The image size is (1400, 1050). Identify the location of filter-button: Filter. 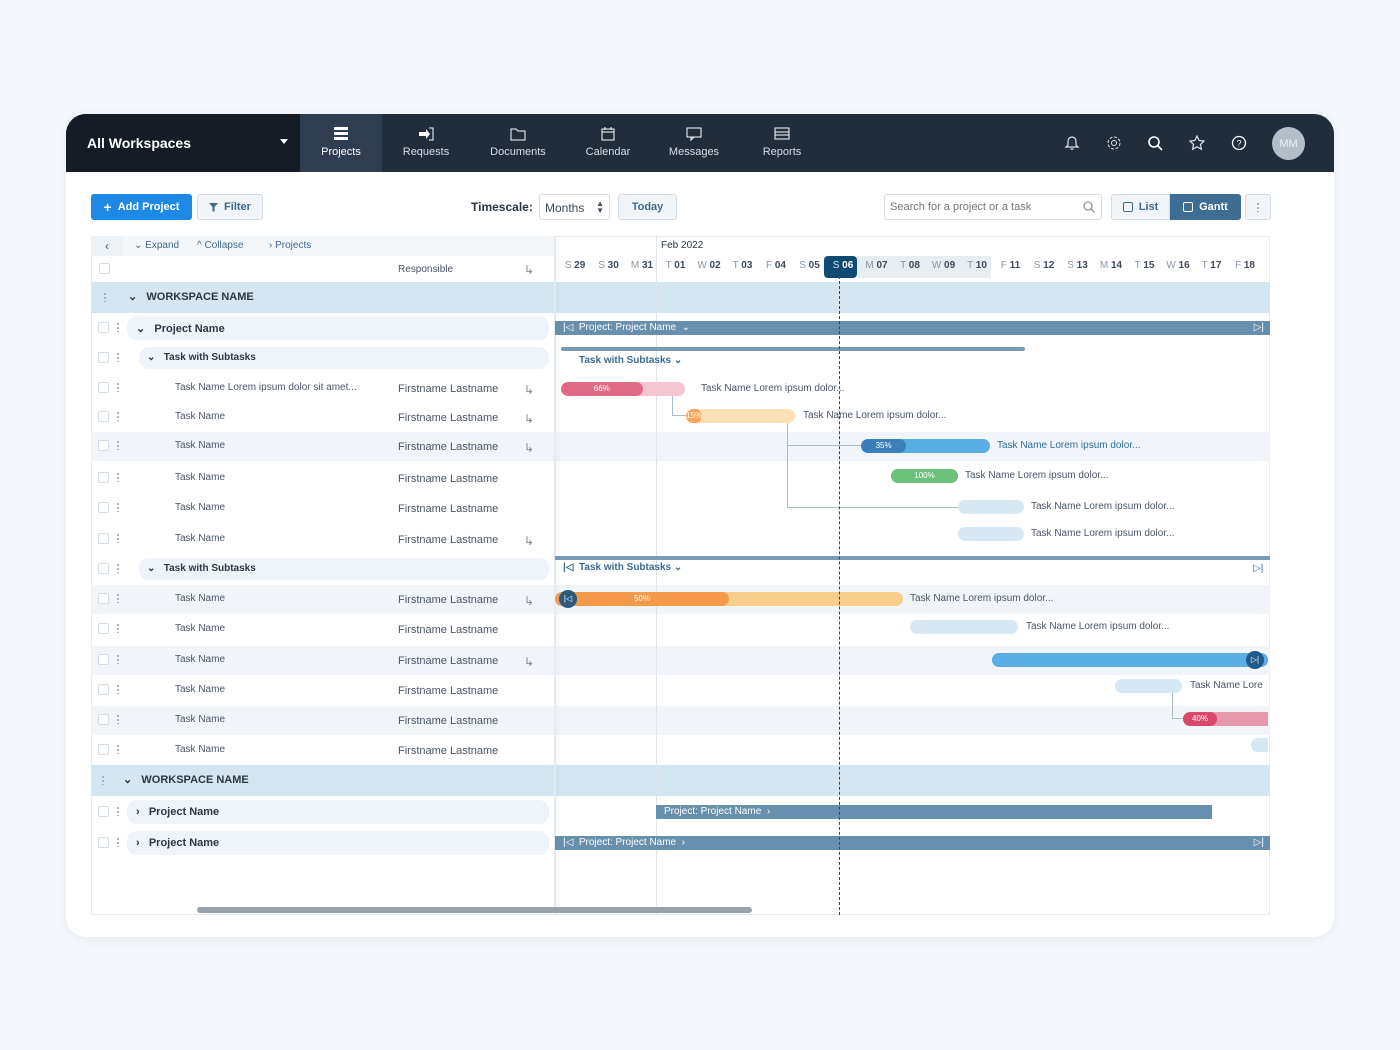
(230, 207).